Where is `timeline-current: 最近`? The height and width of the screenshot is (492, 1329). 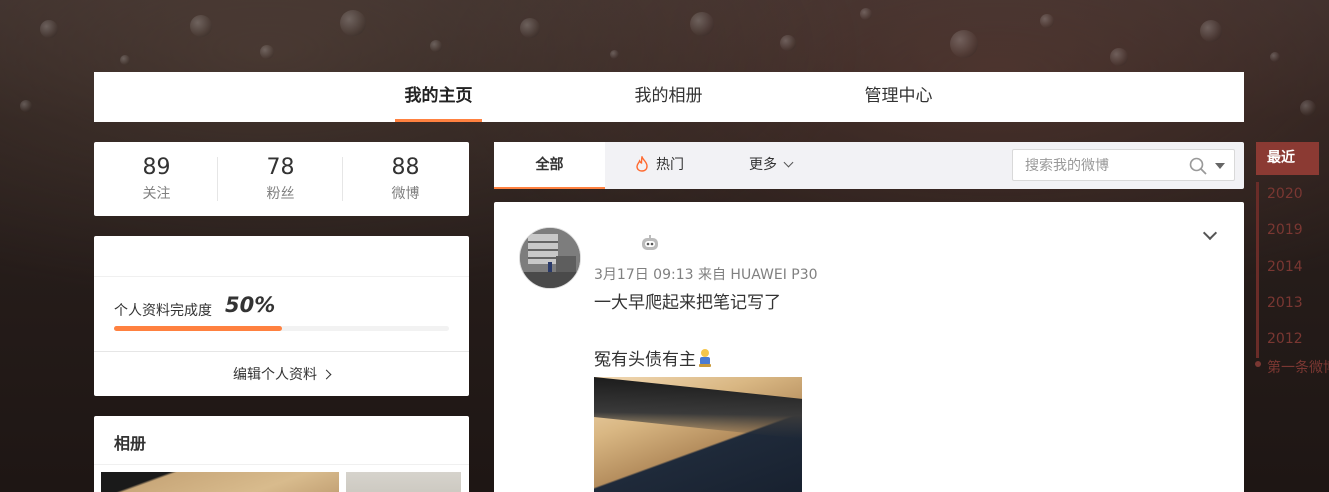
timeline-current: 最近 is located at coordinates (1287, 158).